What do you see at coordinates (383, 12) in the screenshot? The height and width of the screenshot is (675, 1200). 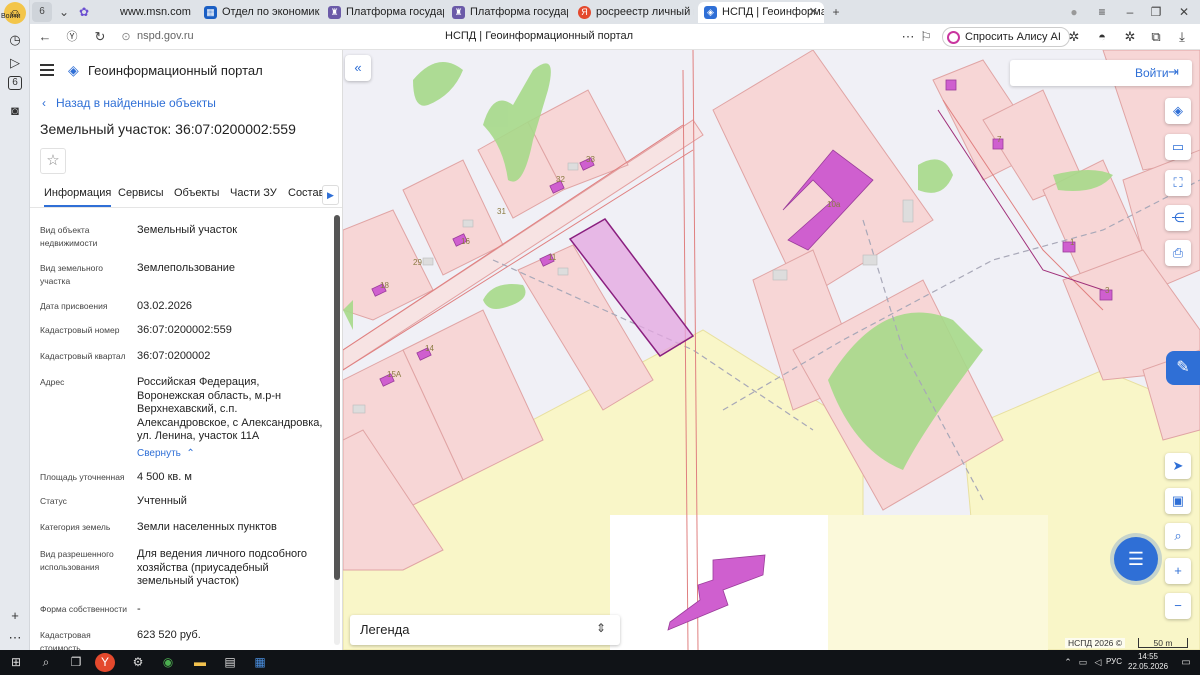 I see `tab-platform-1: ♜ Платформа государстве` at bounding box center [383, 12].